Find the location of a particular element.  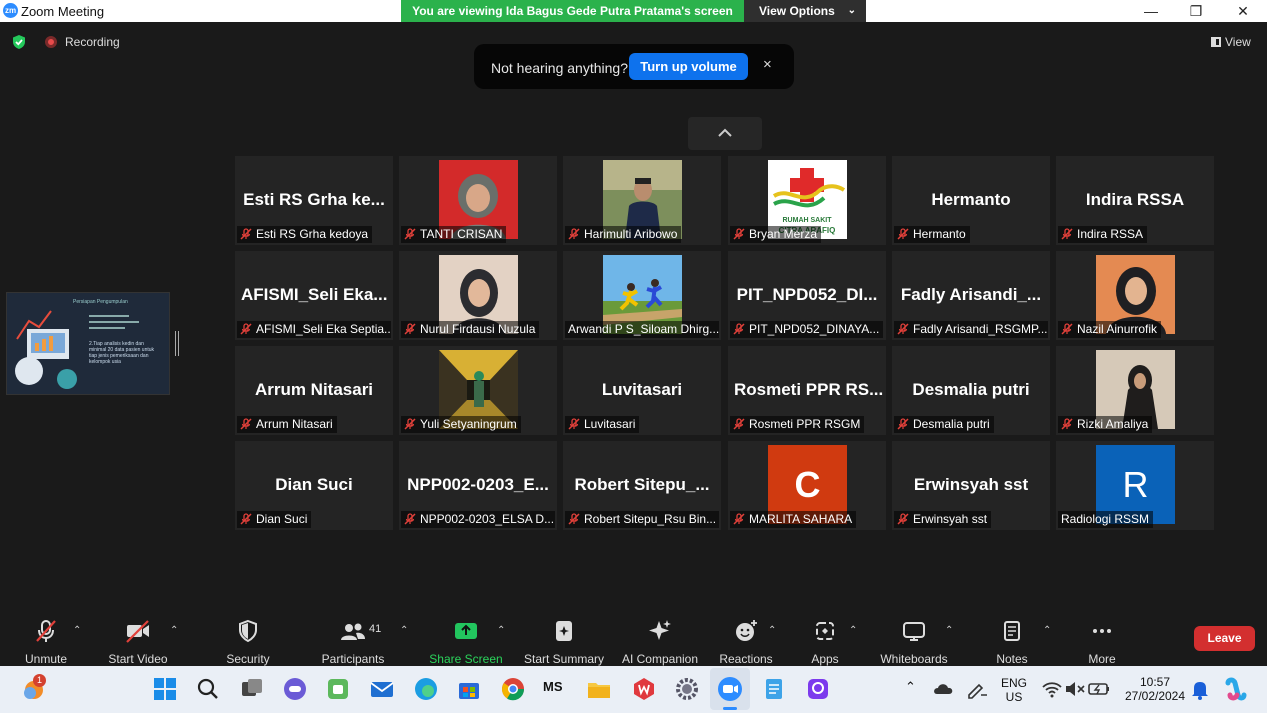

maximize-button: ❐ is located at coordinates (1196, 11).